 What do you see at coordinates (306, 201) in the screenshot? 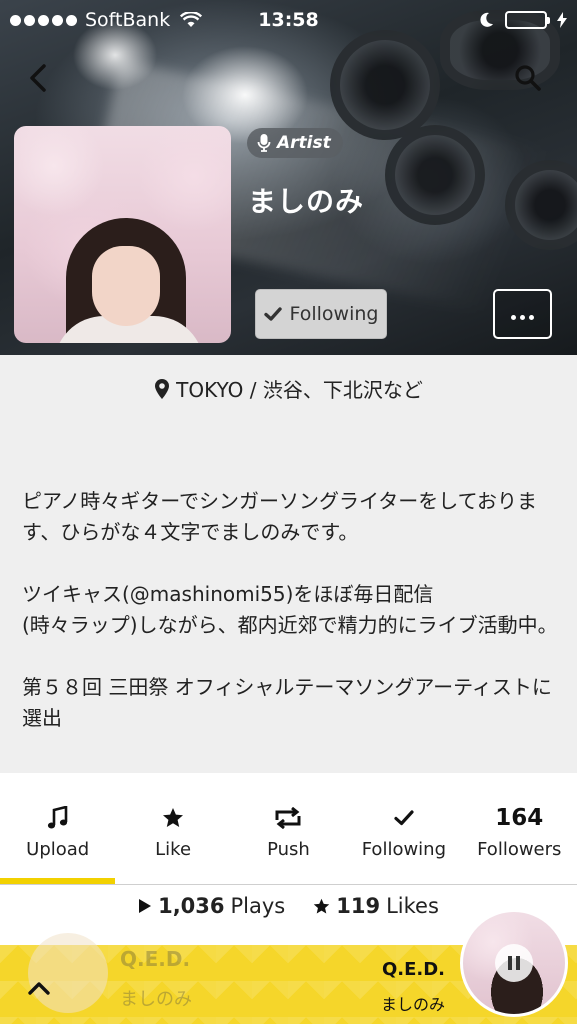
I see `artist-name: ましのみ` at bounding box center [306, 201].